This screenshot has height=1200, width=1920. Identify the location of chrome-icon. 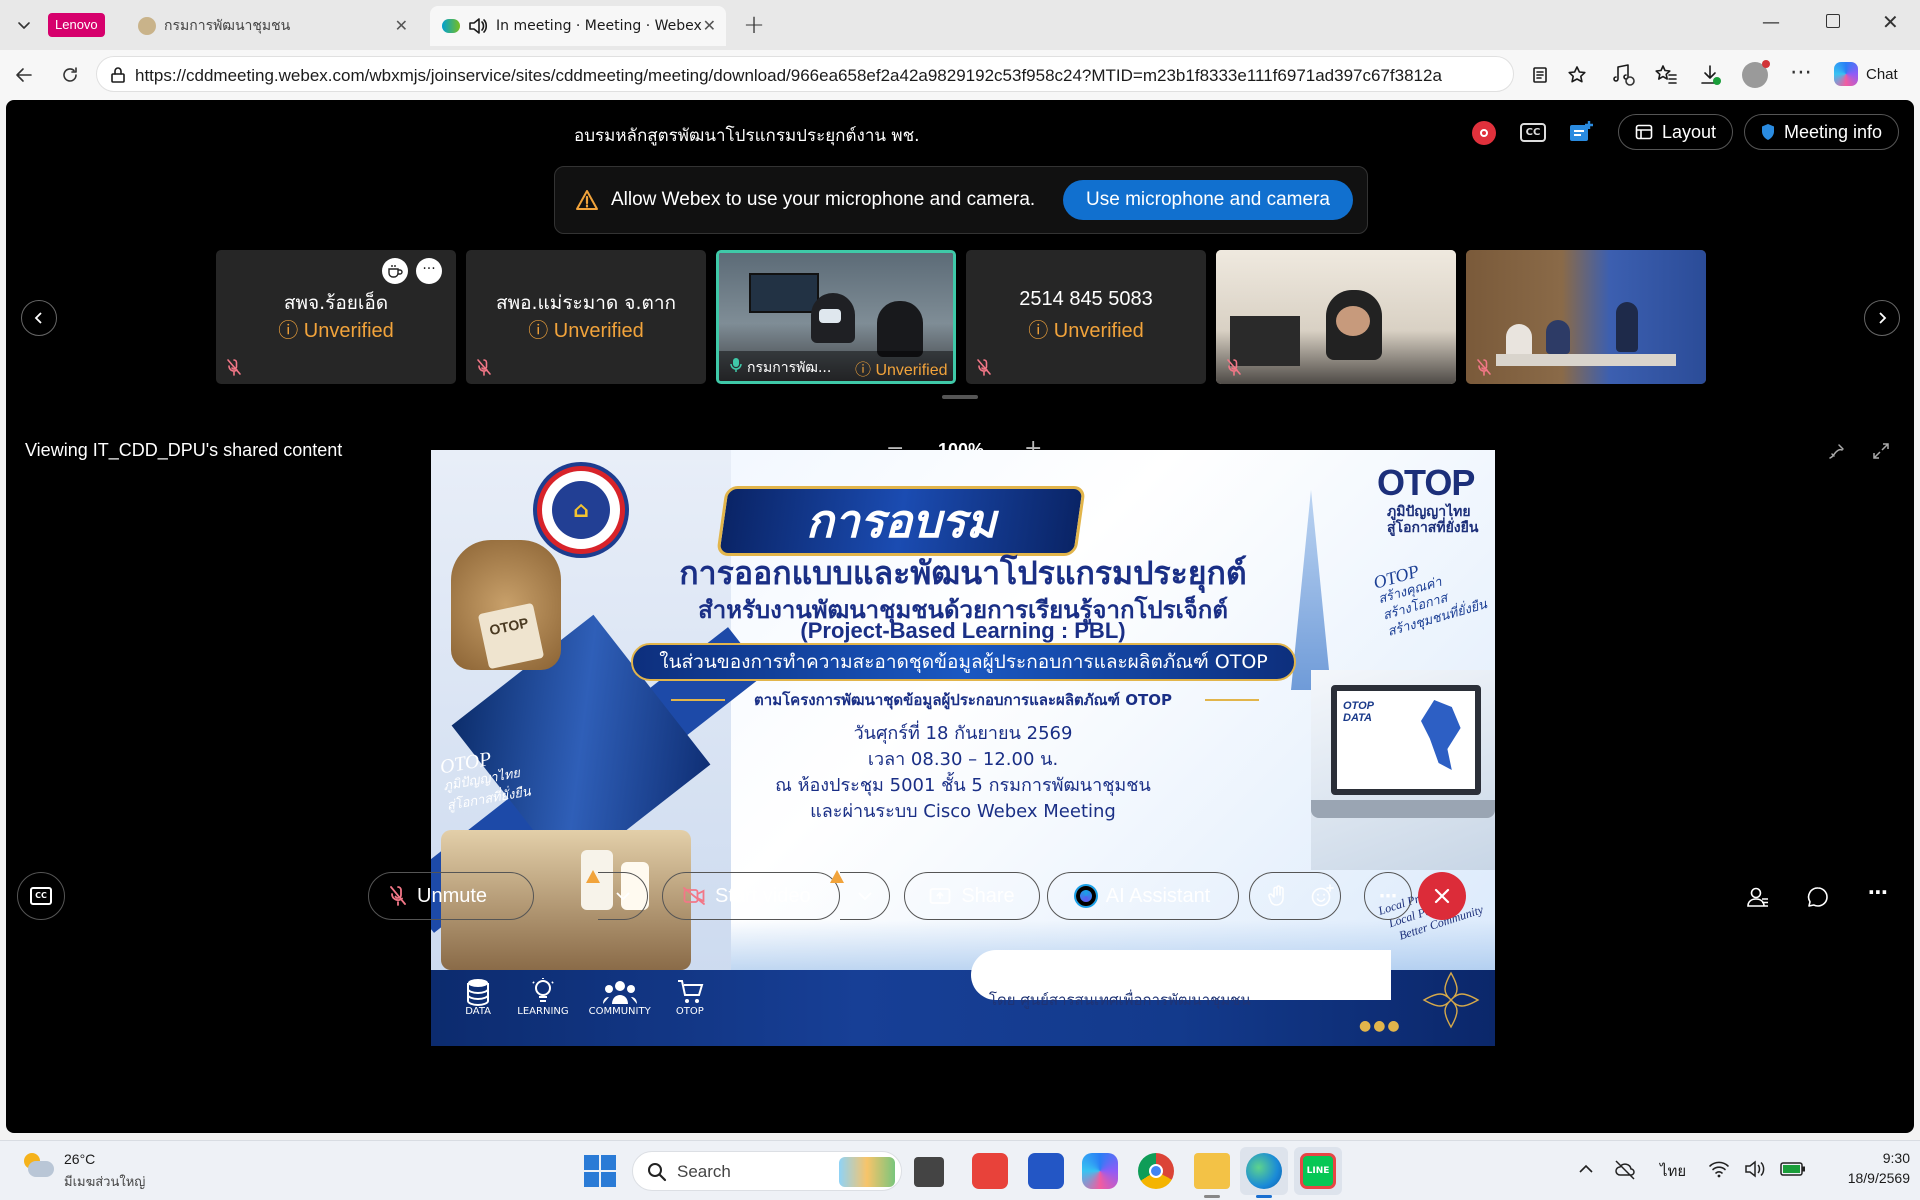
(1156, 1171).